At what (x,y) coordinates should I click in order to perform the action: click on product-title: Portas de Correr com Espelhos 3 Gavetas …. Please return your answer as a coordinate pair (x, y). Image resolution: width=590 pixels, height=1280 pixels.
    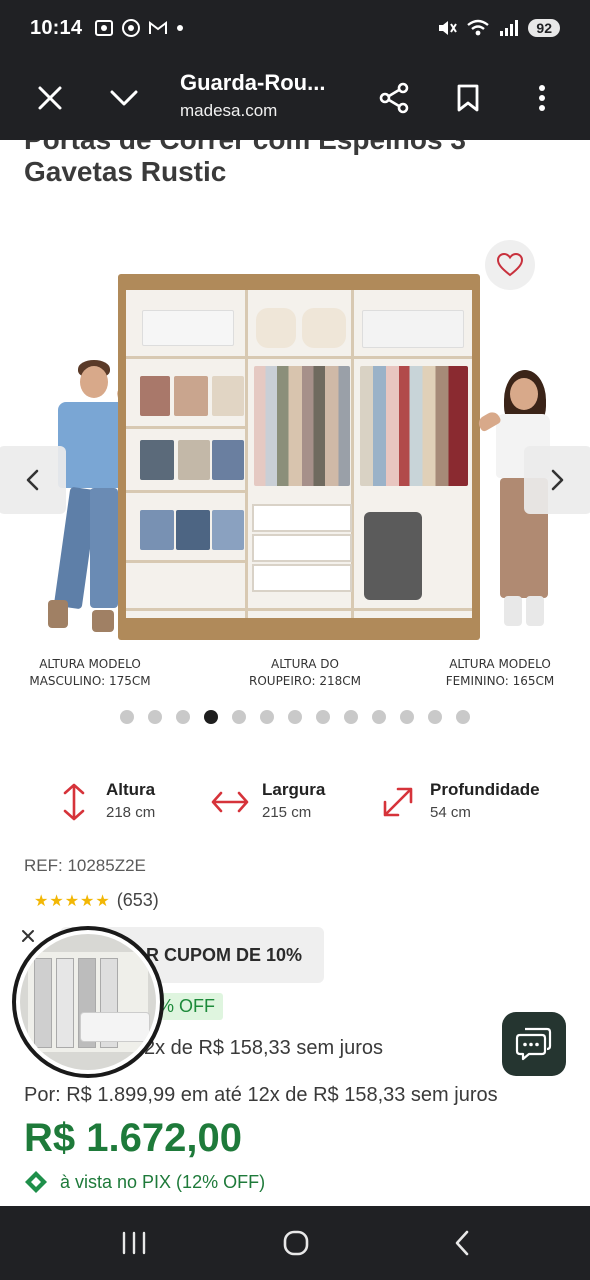
    Looking at the image, I should click on (245, 163).